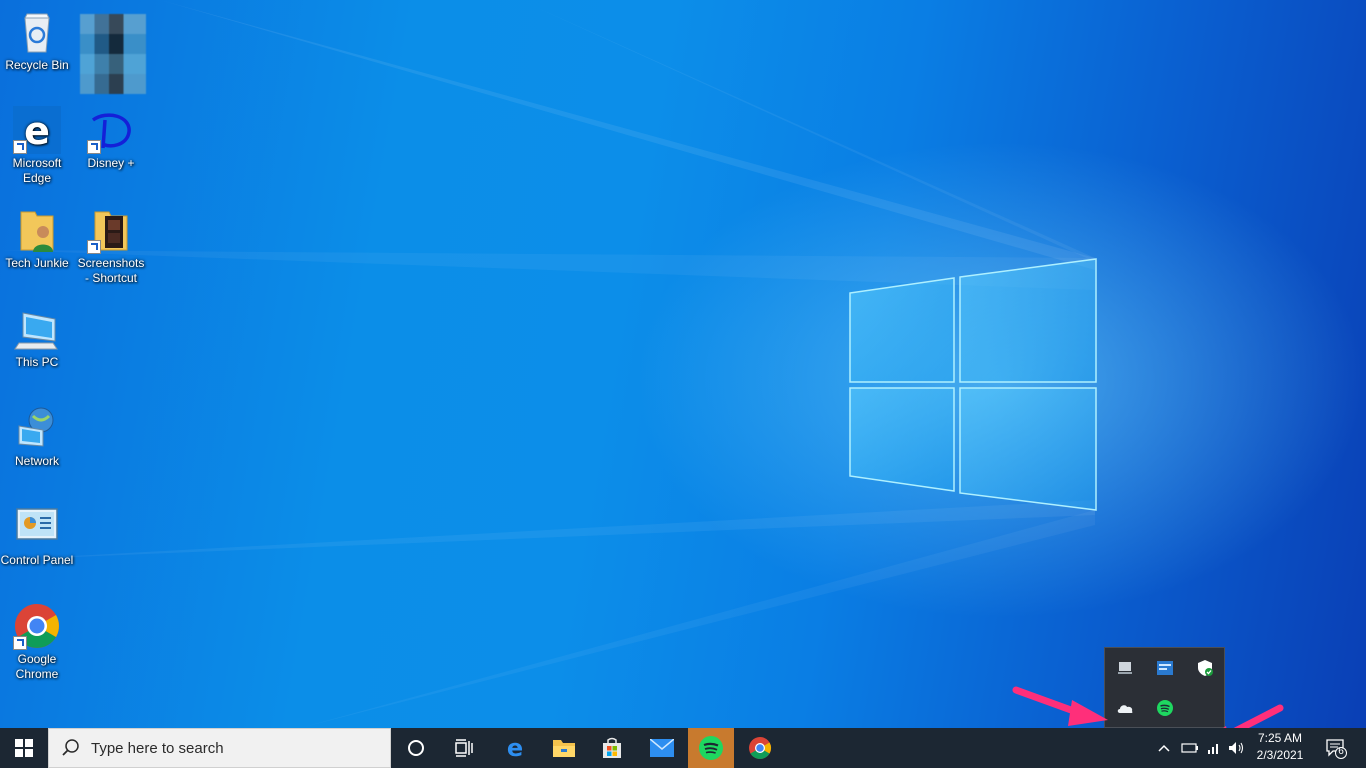 This screenshot has height=768, width=1366. I want to click on action-center-button: 6, so click(1336, 748).